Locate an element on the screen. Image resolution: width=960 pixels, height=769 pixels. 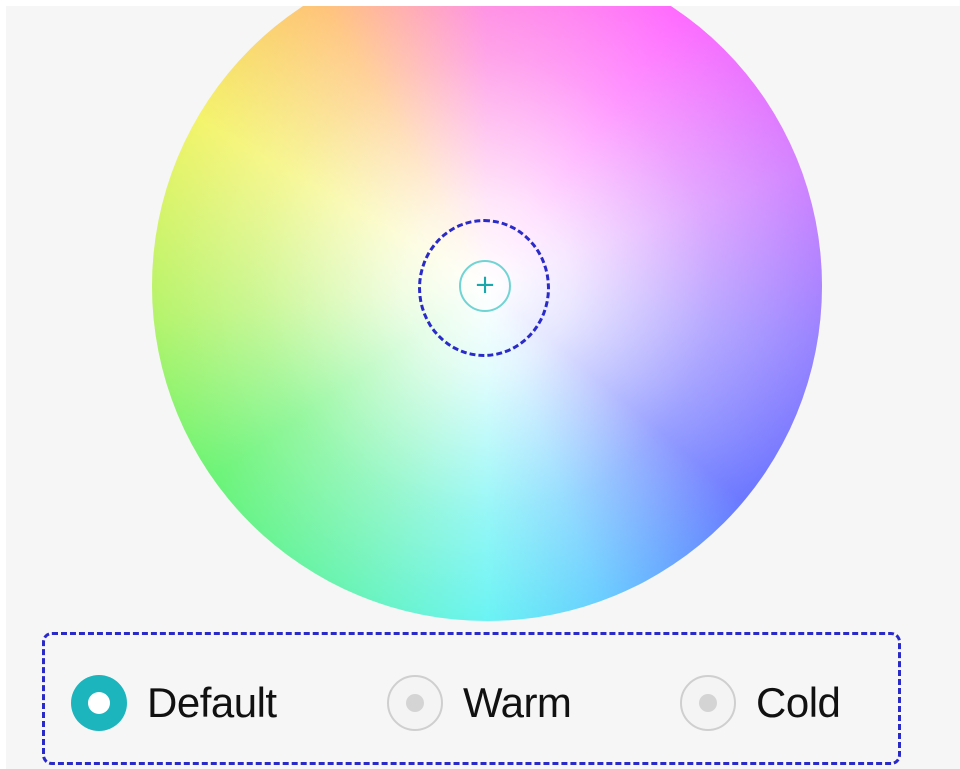
color-picker-handle: + is located at coordinates (485, 286).